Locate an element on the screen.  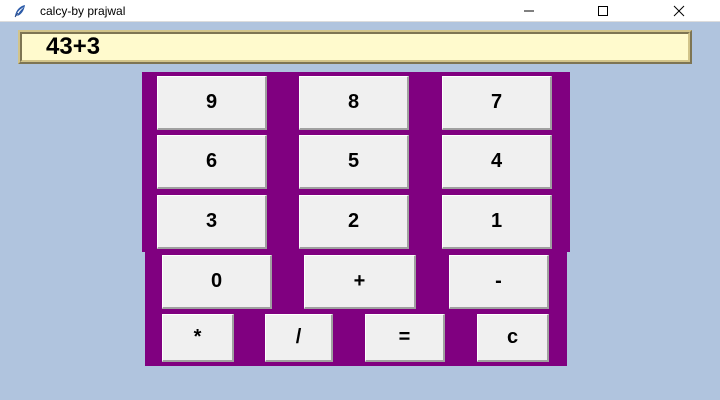
maximize-button is located at coordinates (603, 11).